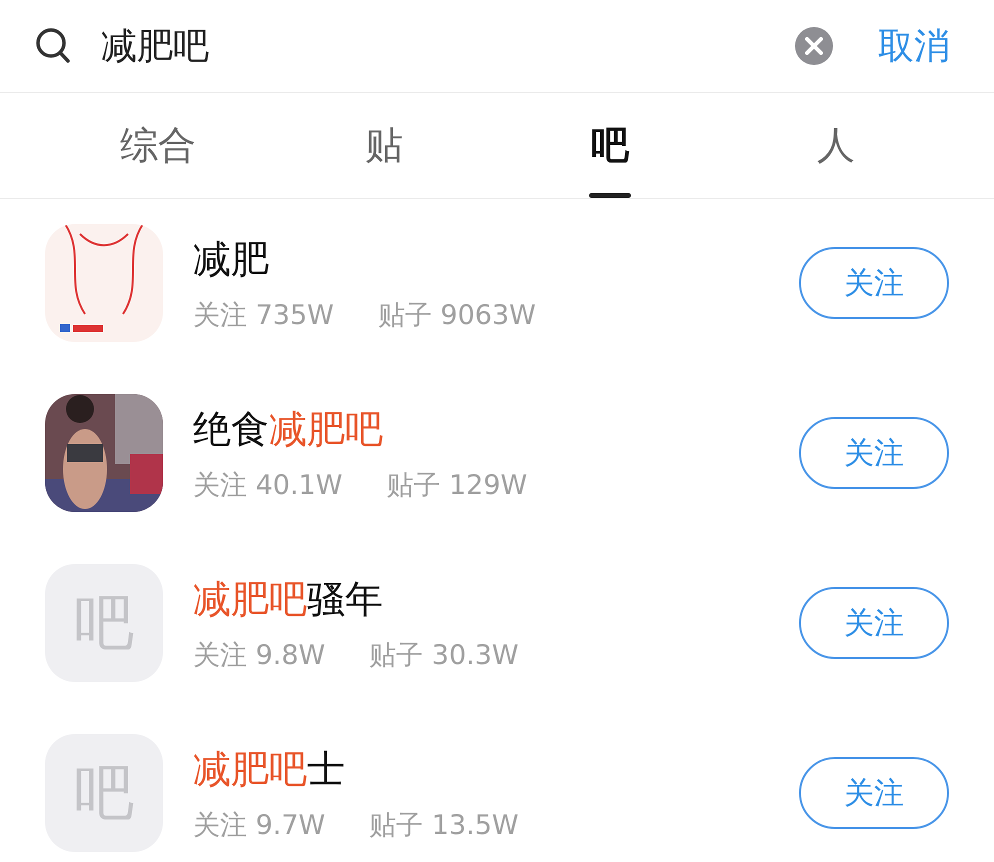  I want to click on tab: 吧, so click(610, 145).